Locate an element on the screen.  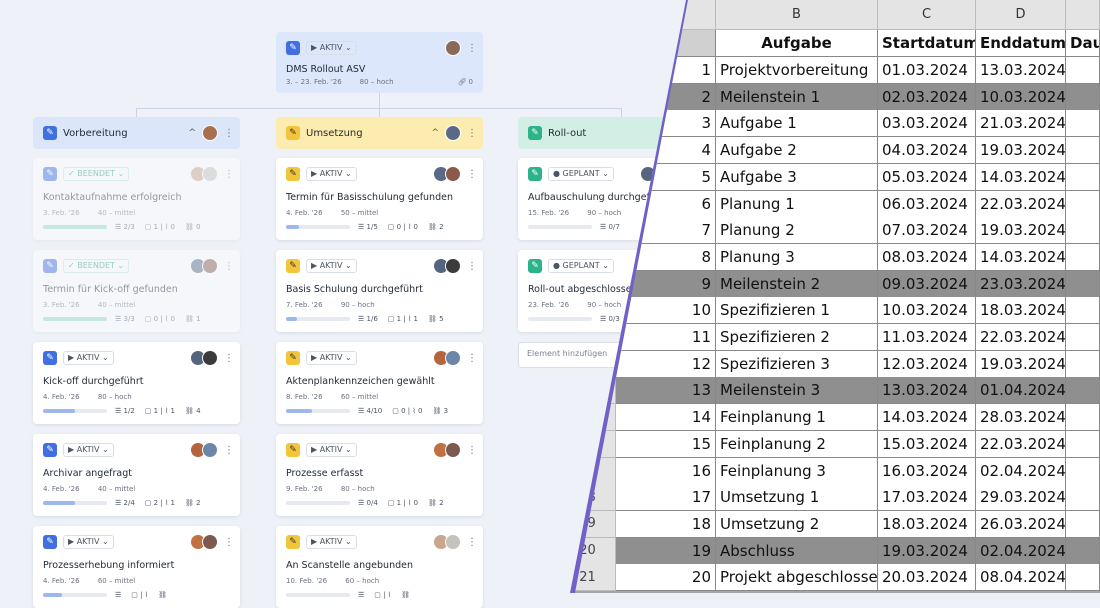
start-cell: 11.03.2024 is located at coordinates (927, 337).